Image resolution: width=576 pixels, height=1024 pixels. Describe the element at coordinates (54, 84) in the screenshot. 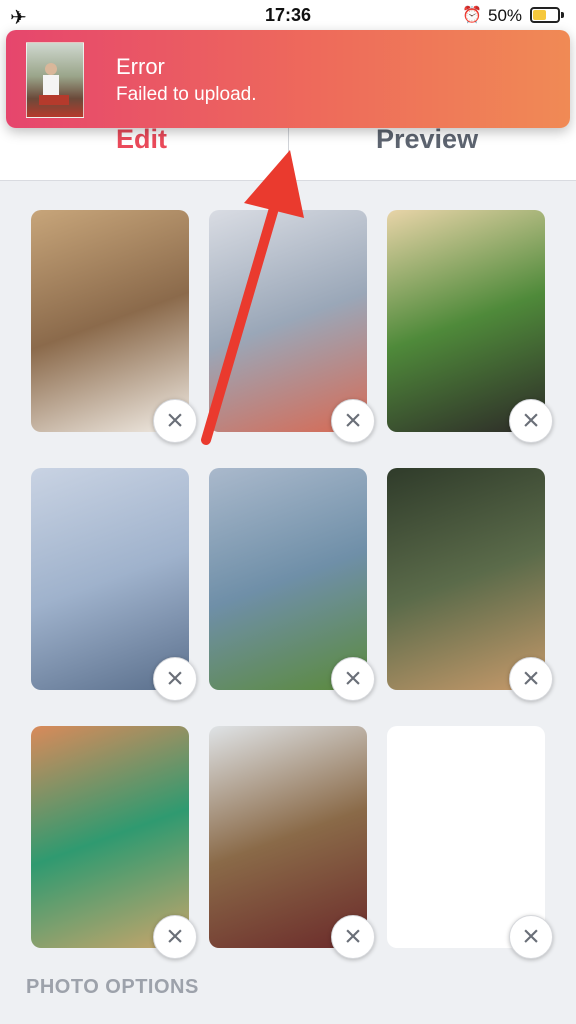

I see `thumbnail-figure` at that location.